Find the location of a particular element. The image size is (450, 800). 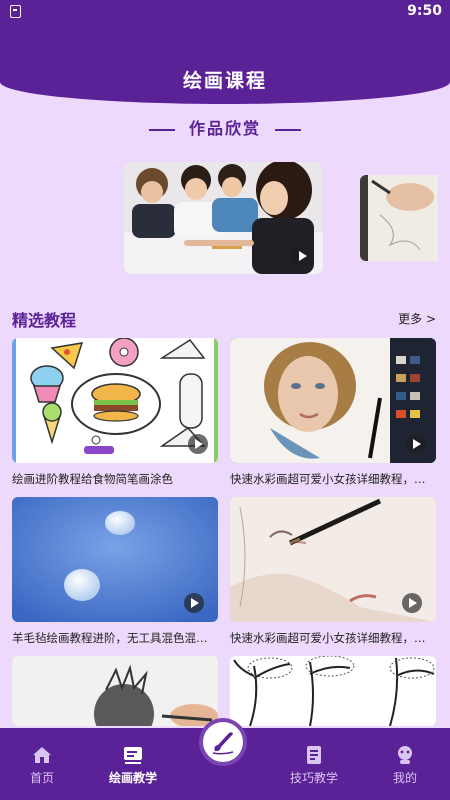

status-bar: 9:50 is located at coordinates (225, 12).